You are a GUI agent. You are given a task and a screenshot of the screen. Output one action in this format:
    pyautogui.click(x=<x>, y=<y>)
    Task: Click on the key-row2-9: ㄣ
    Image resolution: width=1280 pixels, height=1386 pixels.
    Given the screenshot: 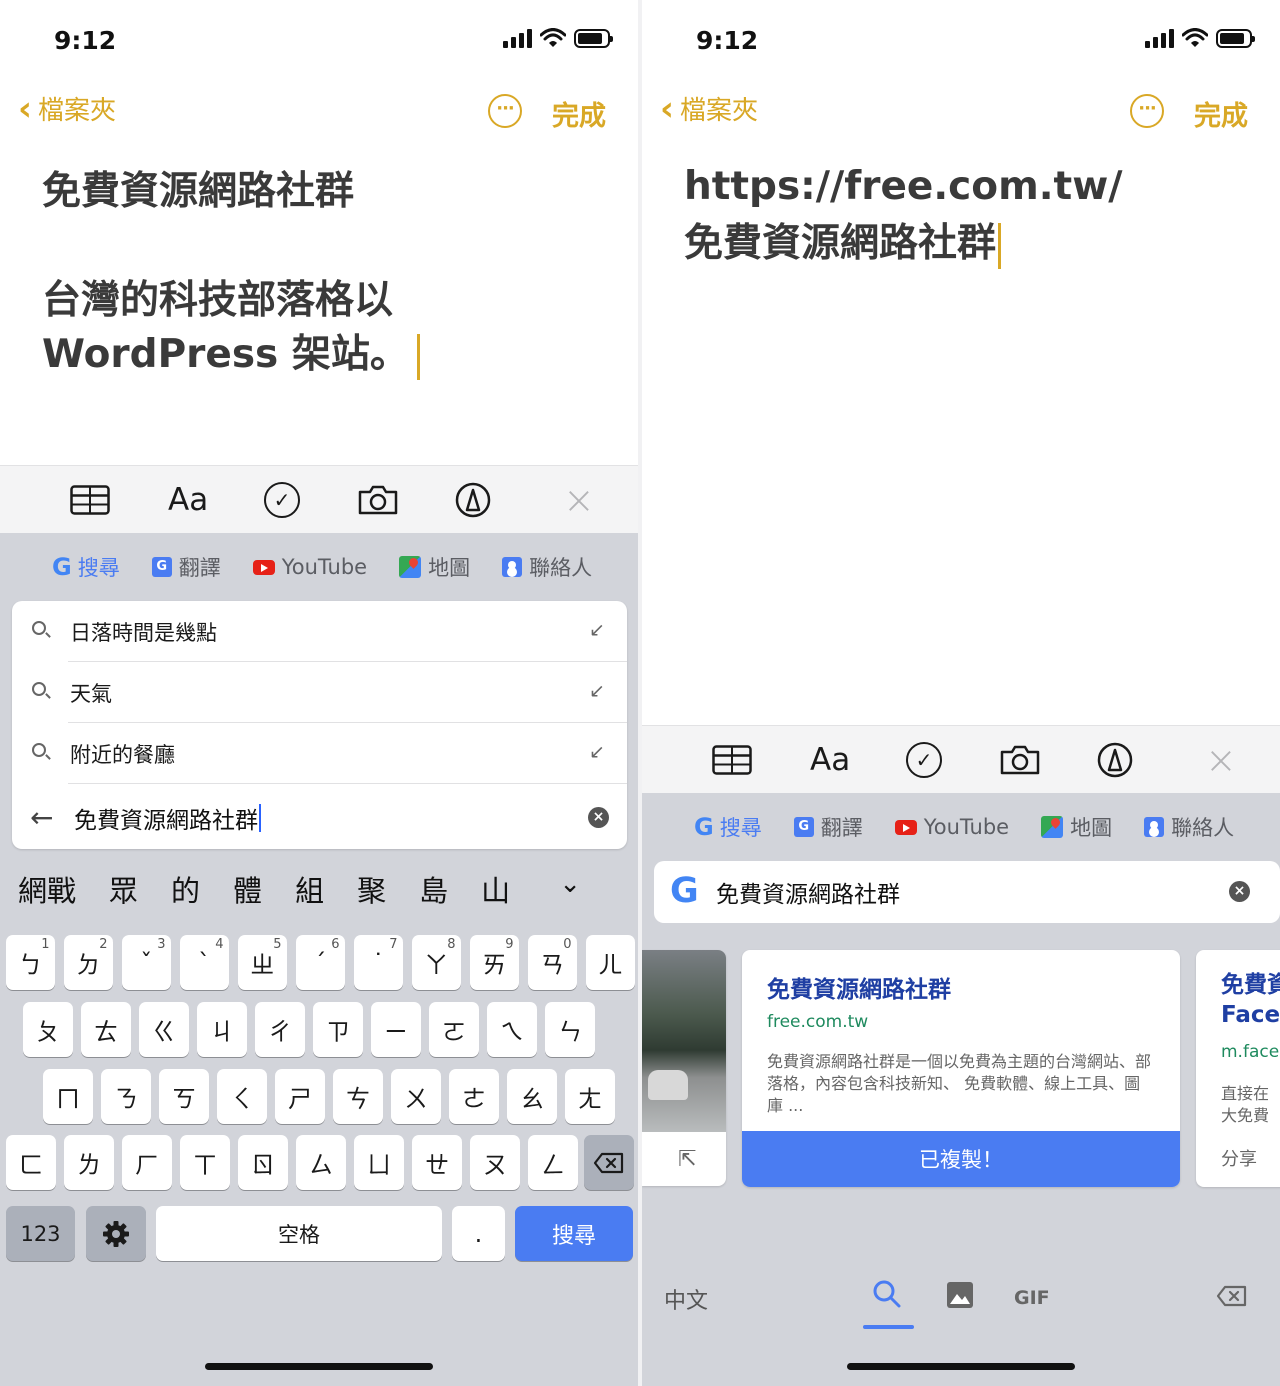 What is the action you would take?
    pyautogui.click(x=570, y=1029)
    